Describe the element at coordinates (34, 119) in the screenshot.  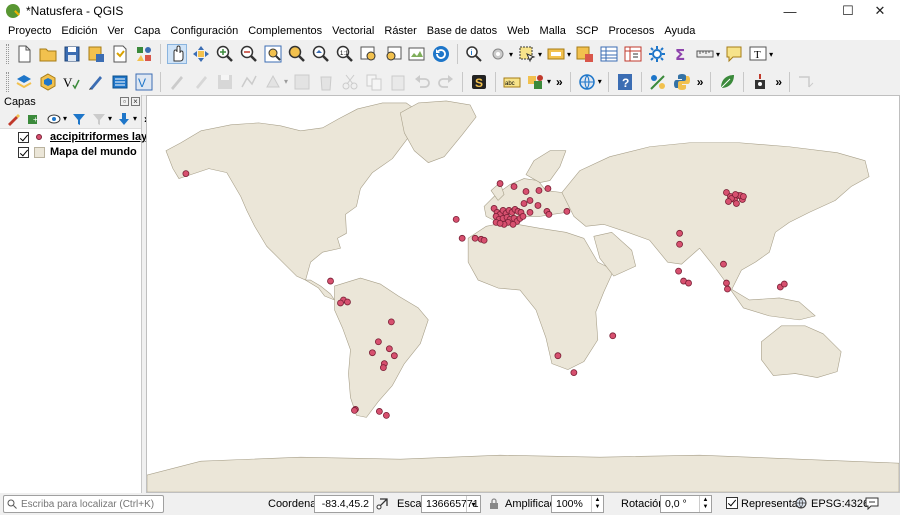
I see `add-group-icon: +` at that location.